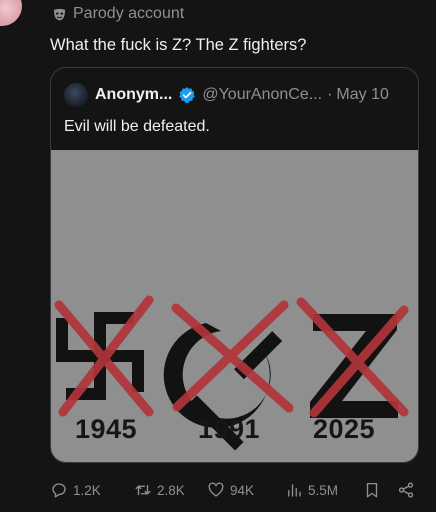 Image resolution: width=436 pixels, height=512 pixels. I want to click on author-avatar, so click(11, 13).